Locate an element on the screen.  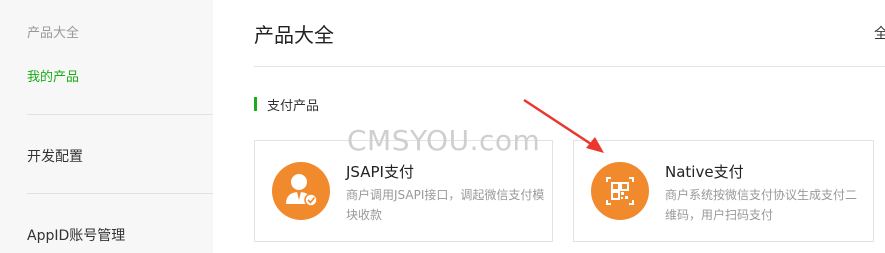
qr-code-icon is located at coordinates (620, 191).